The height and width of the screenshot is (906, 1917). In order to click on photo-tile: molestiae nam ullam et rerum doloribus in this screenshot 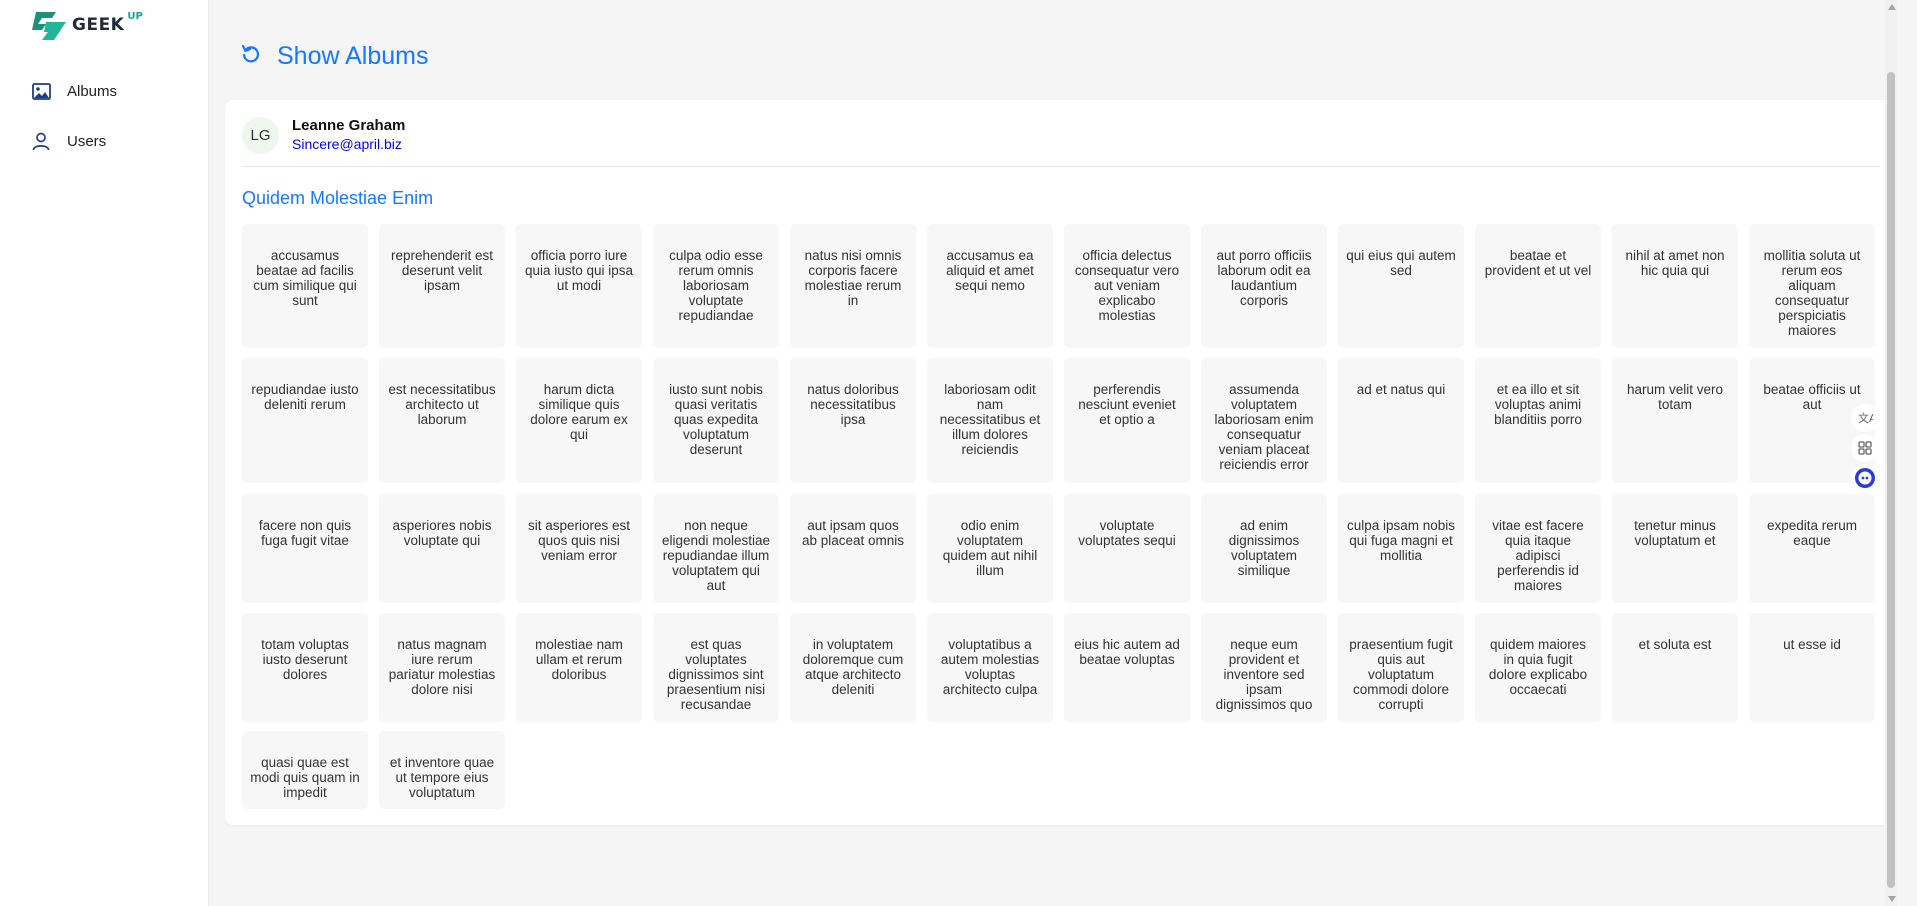, I will do `click(579, 667)`.